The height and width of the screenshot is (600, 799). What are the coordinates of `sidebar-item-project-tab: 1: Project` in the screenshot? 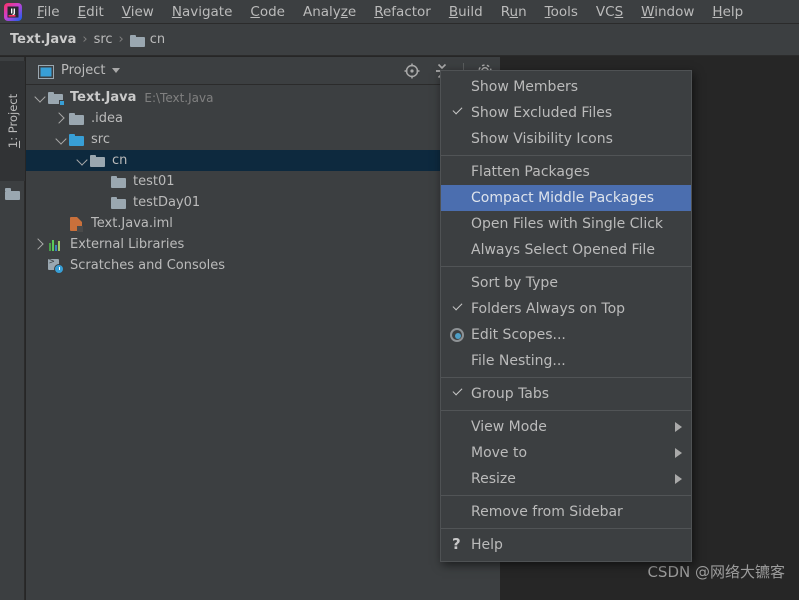 It's located at (12, 121).